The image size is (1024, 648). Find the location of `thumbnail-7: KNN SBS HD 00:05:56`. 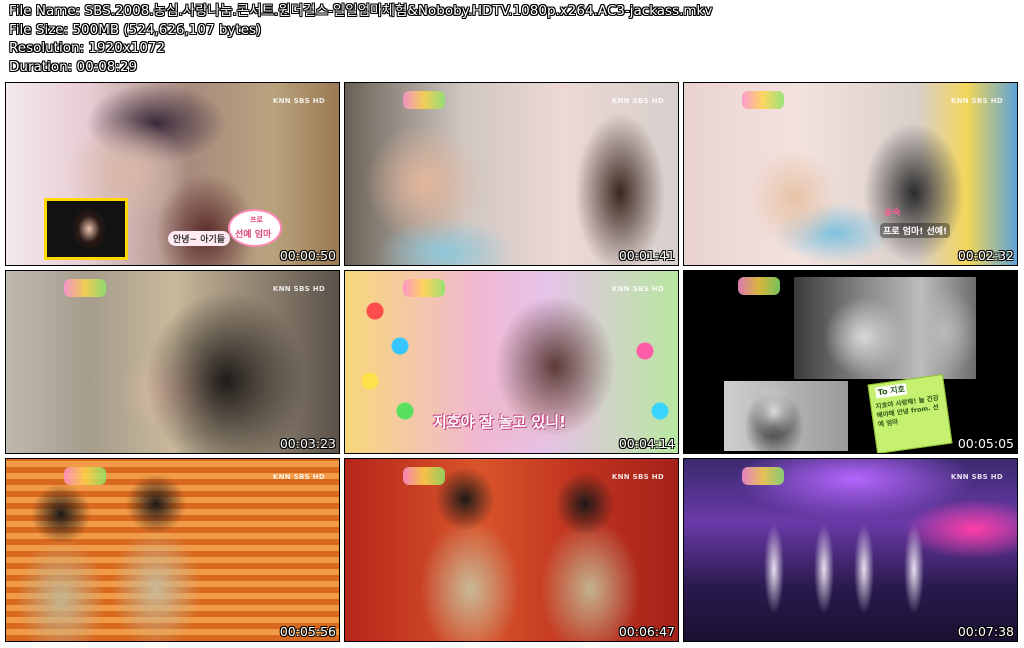

thumbnail-7: KNN SBS HD 00:05:56 is located at coordinates (172, 550).